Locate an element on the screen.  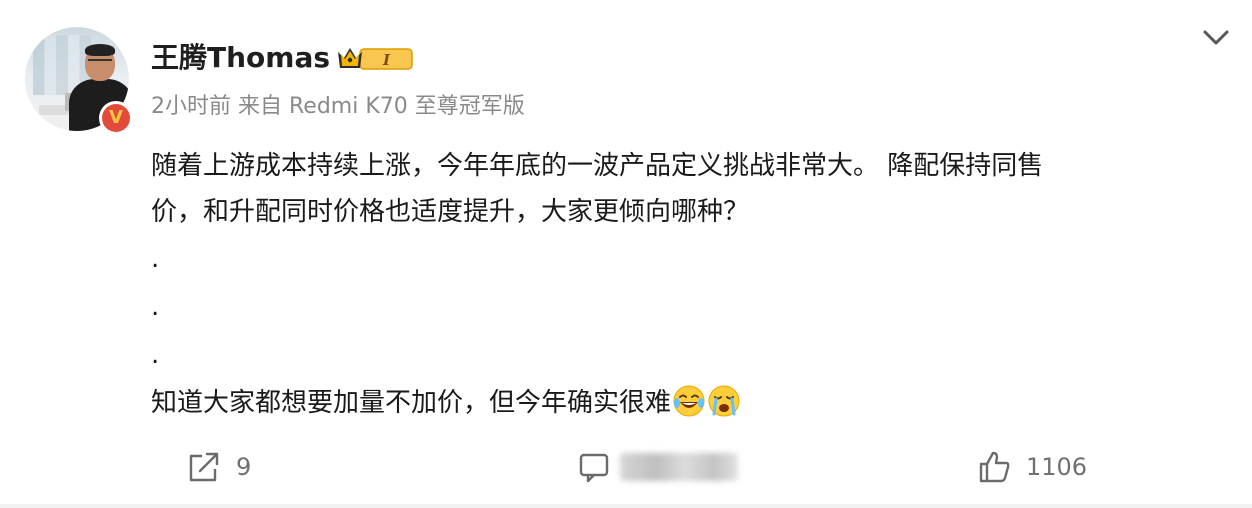
like-button: 1106 is located at coordinates (1031, 467).